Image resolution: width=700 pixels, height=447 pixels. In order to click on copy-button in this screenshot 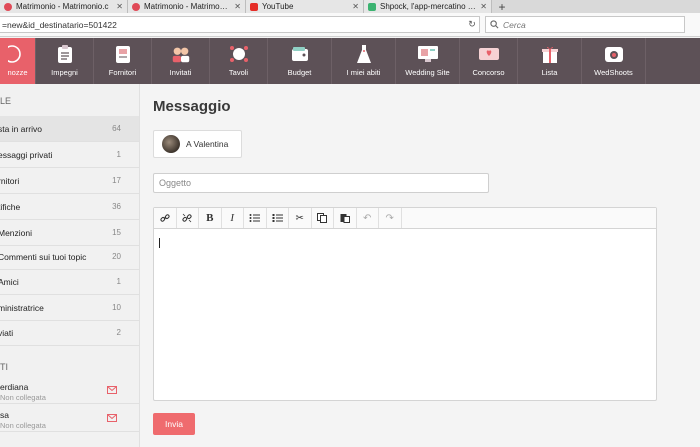, I will do `click(323, 218)`.